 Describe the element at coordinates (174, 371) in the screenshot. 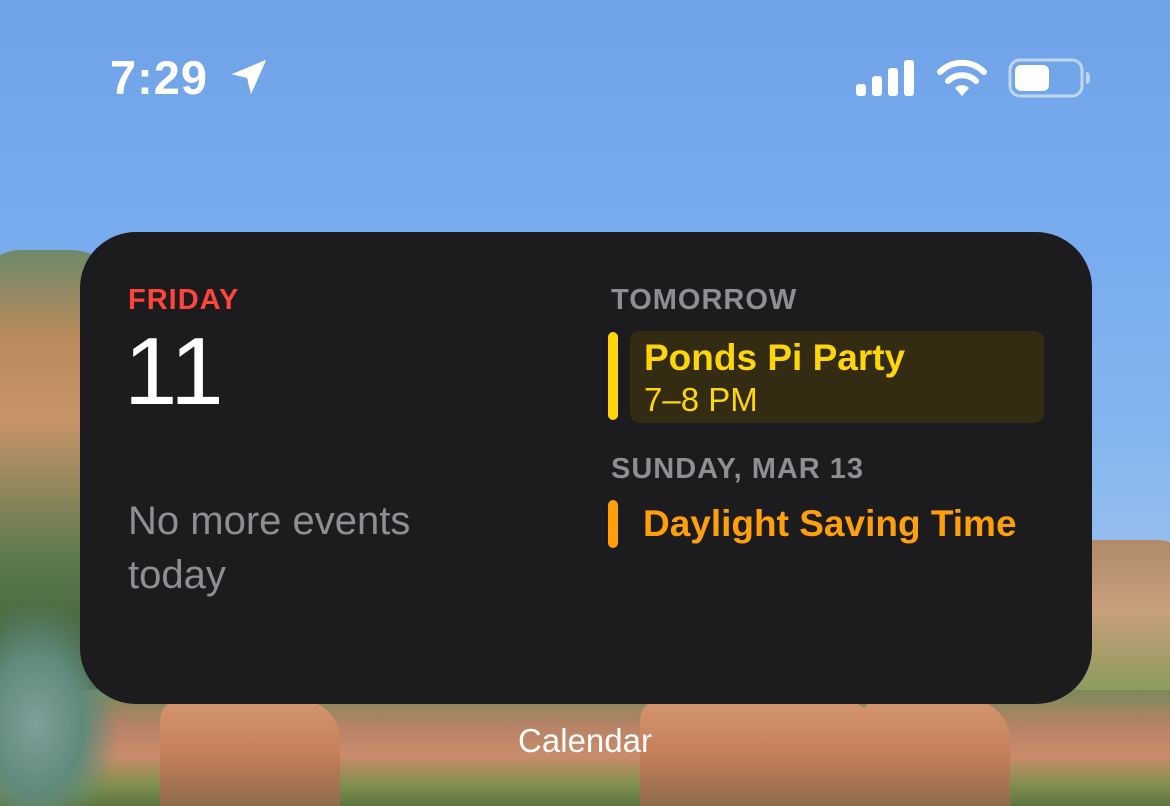

I see `today-day-number: 11` at that location.